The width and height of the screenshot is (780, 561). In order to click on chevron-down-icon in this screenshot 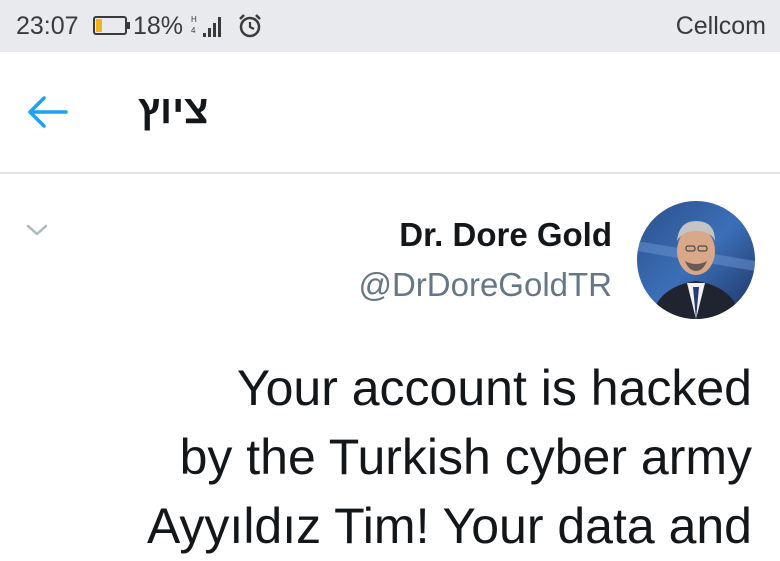, I will do `click(37, 230)`.